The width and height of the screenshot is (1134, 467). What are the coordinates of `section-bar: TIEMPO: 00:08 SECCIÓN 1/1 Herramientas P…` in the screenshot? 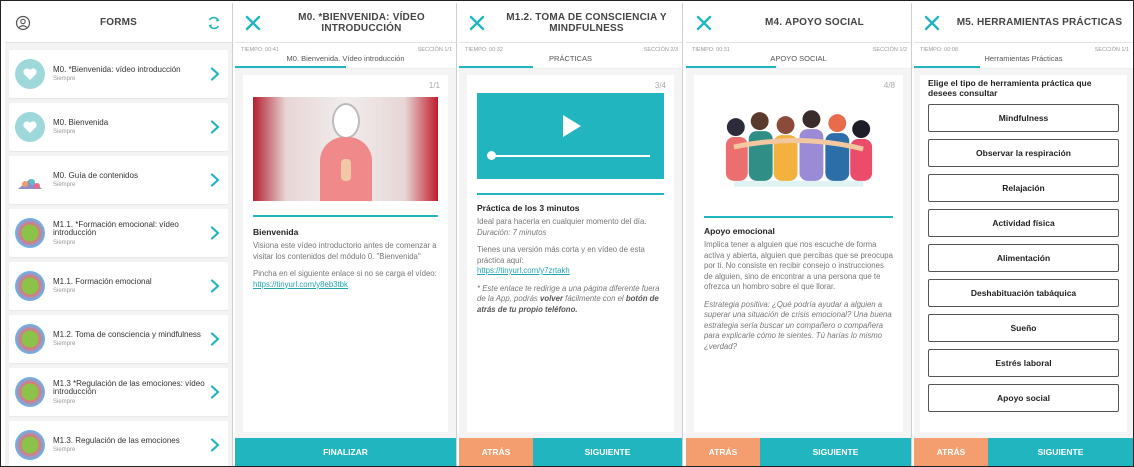 It's located at (1023, 56).